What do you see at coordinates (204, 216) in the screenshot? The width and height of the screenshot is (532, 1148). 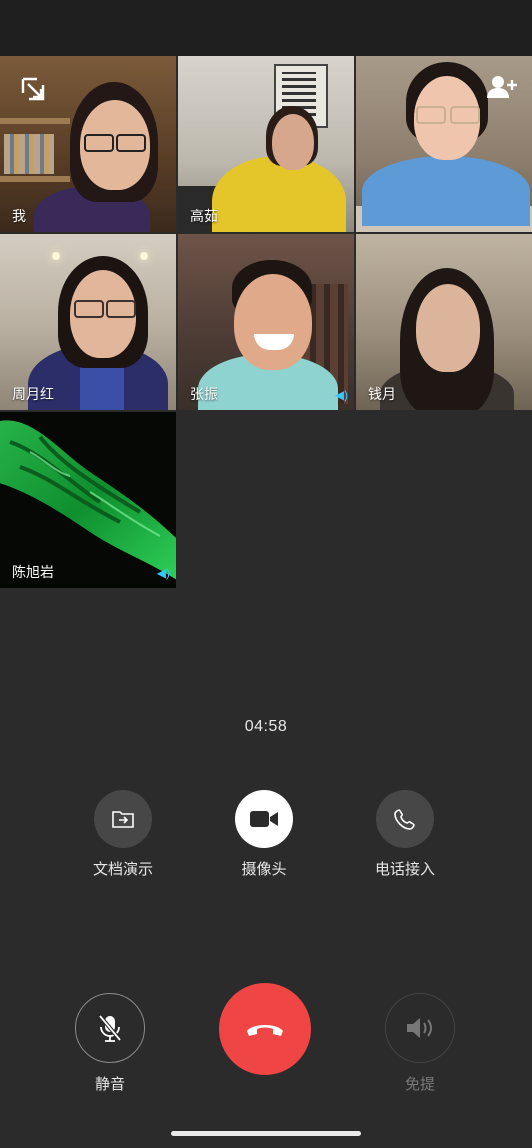 I see `participant-name: 高茹` at bounding box center [204, 216].